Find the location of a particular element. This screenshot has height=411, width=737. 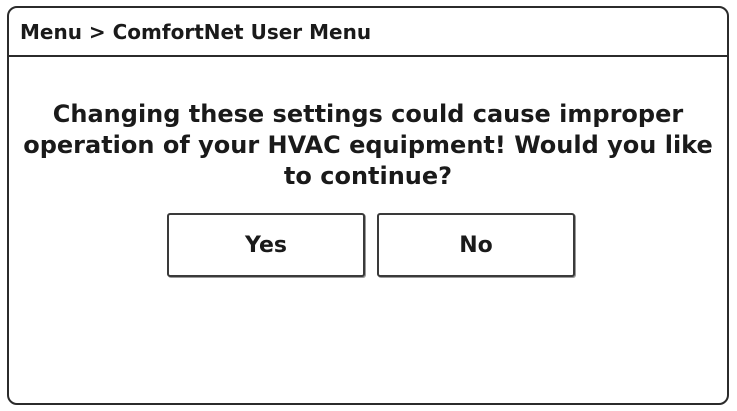

yes-button: Yes is located at coordinates (266, 245).